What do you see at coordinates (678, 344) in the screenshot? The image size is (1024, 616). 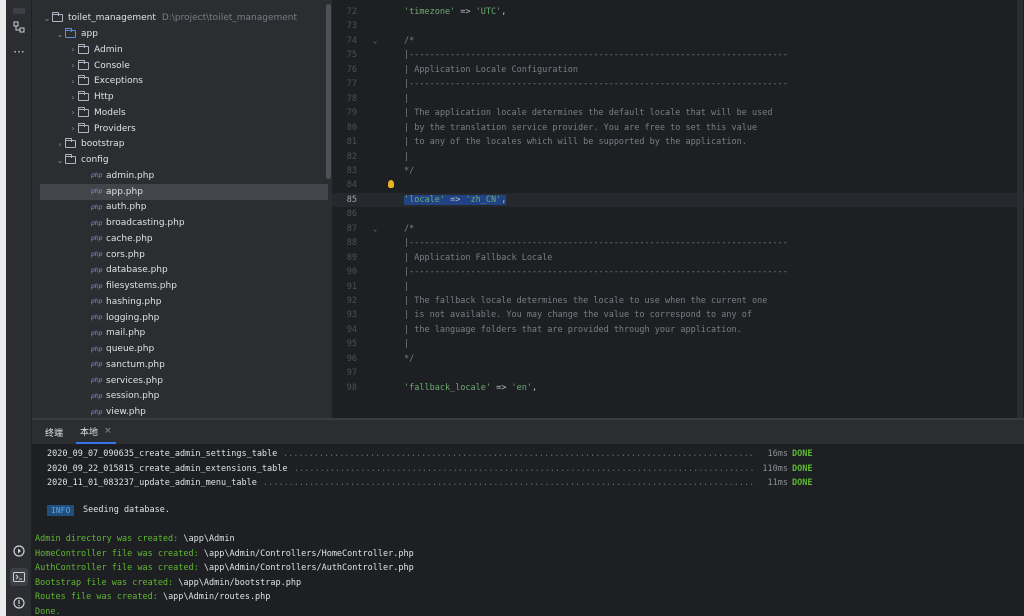 I see `code-line: 95 |` at bounding box center [678, 344].